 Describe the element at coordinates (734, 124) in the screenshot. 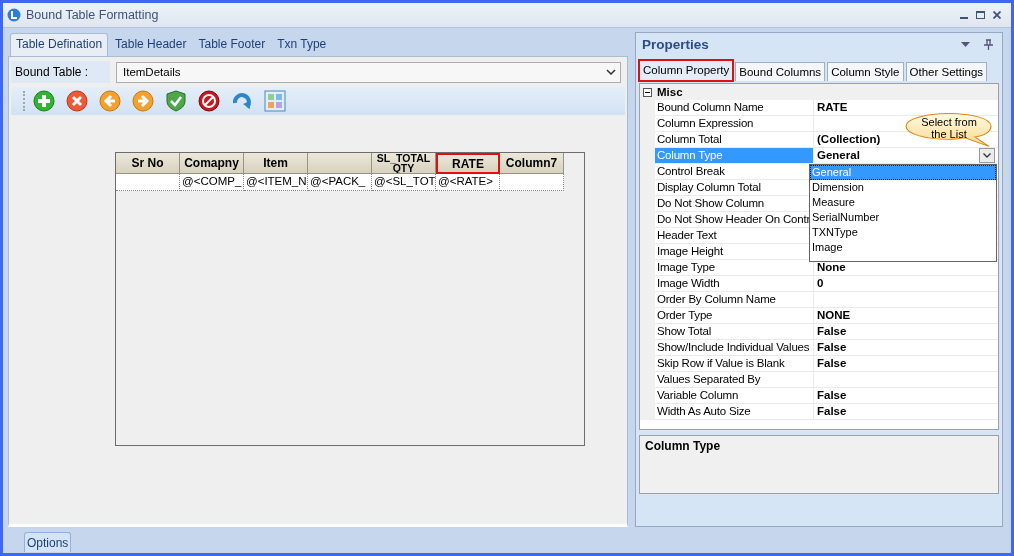

I see `property-name: Column Expression` at that location.